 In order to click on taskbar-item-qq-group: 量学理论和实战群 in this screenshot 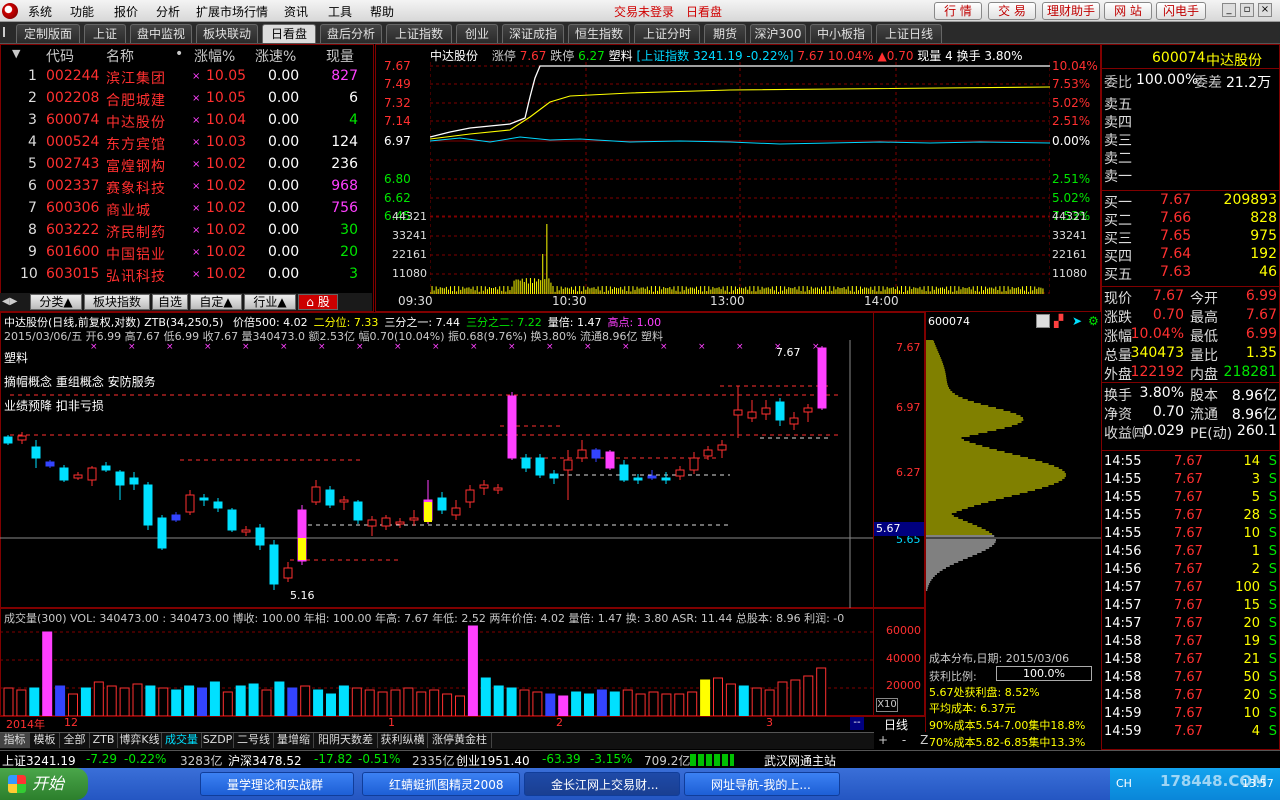, I will do `click(277, 784)`.